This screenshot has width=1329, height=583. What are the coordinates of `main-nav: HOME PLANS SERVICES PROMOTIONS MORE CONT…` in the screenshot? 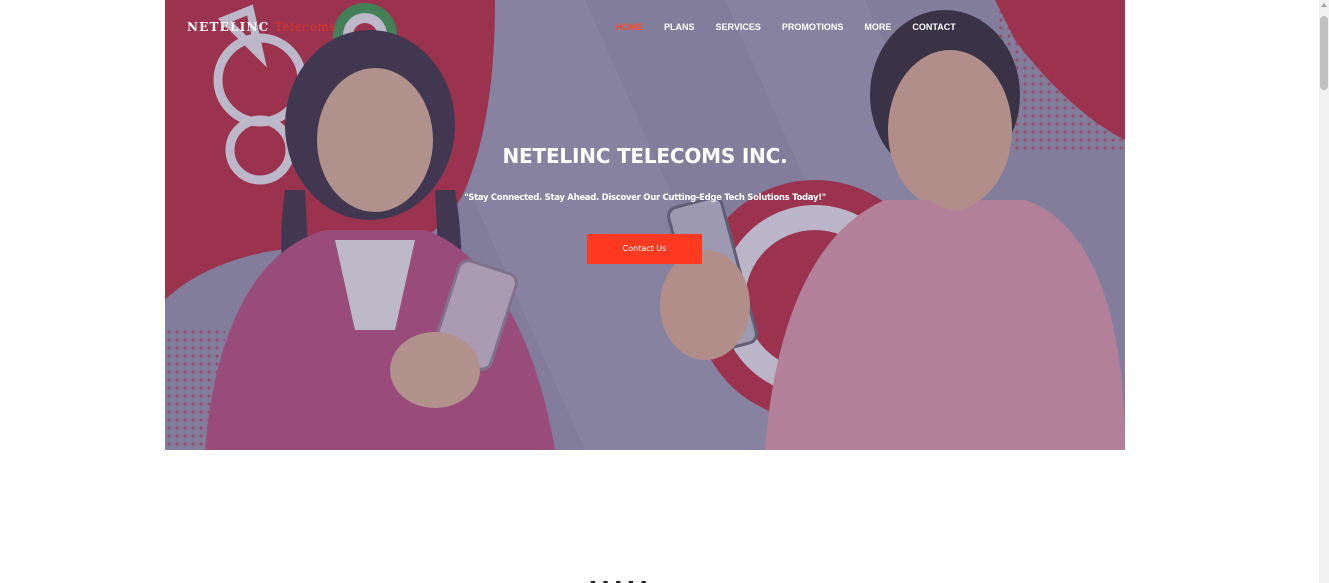 It's located at (786, 27).